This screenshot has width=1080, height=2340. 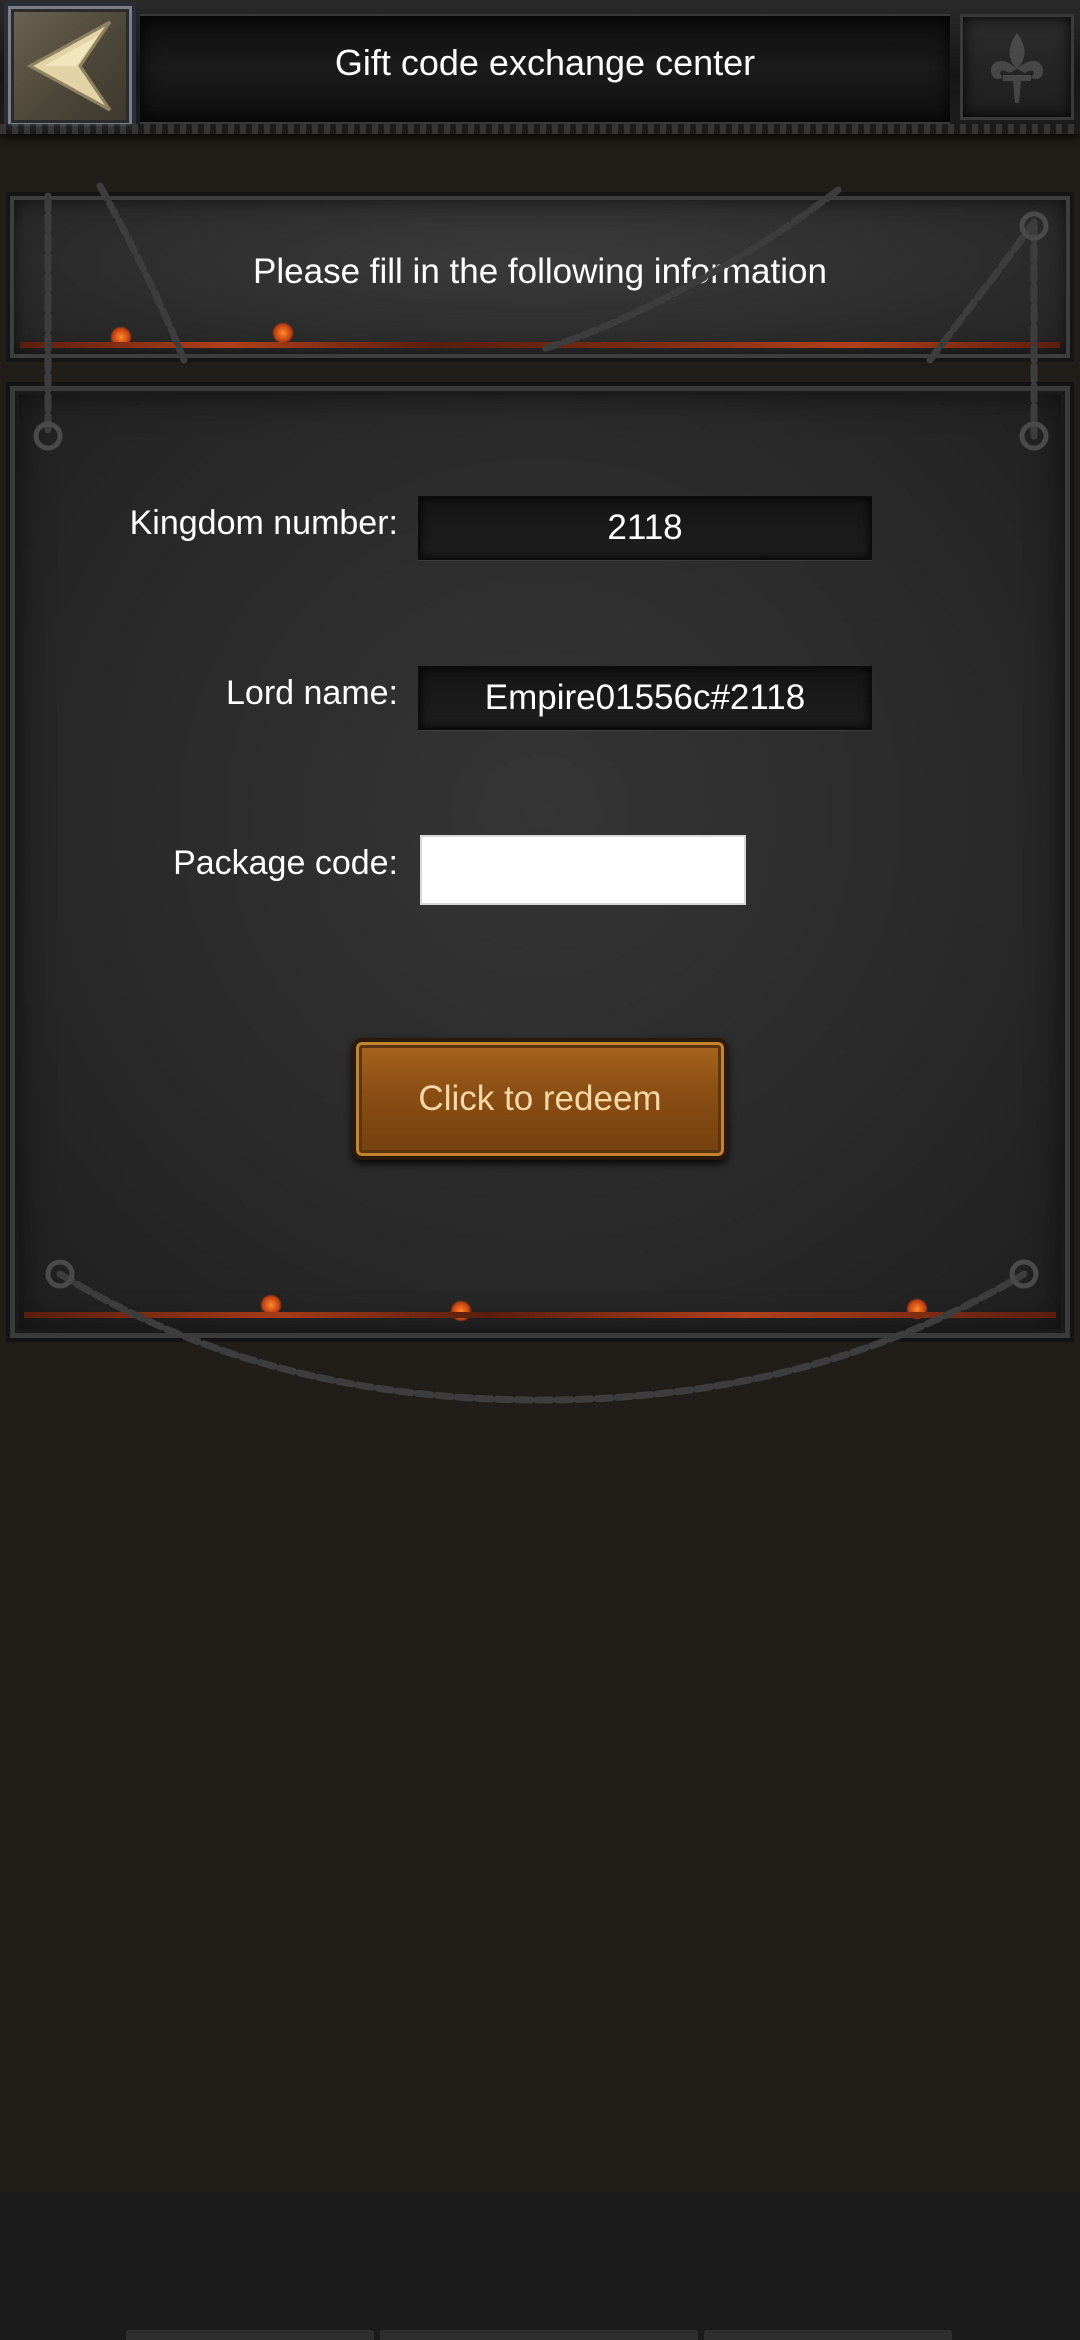 What do you see at coordinates (545, 62) in the screenshot?
I see `page-title: Gift code exchange center` at bounding box center [545, 62].